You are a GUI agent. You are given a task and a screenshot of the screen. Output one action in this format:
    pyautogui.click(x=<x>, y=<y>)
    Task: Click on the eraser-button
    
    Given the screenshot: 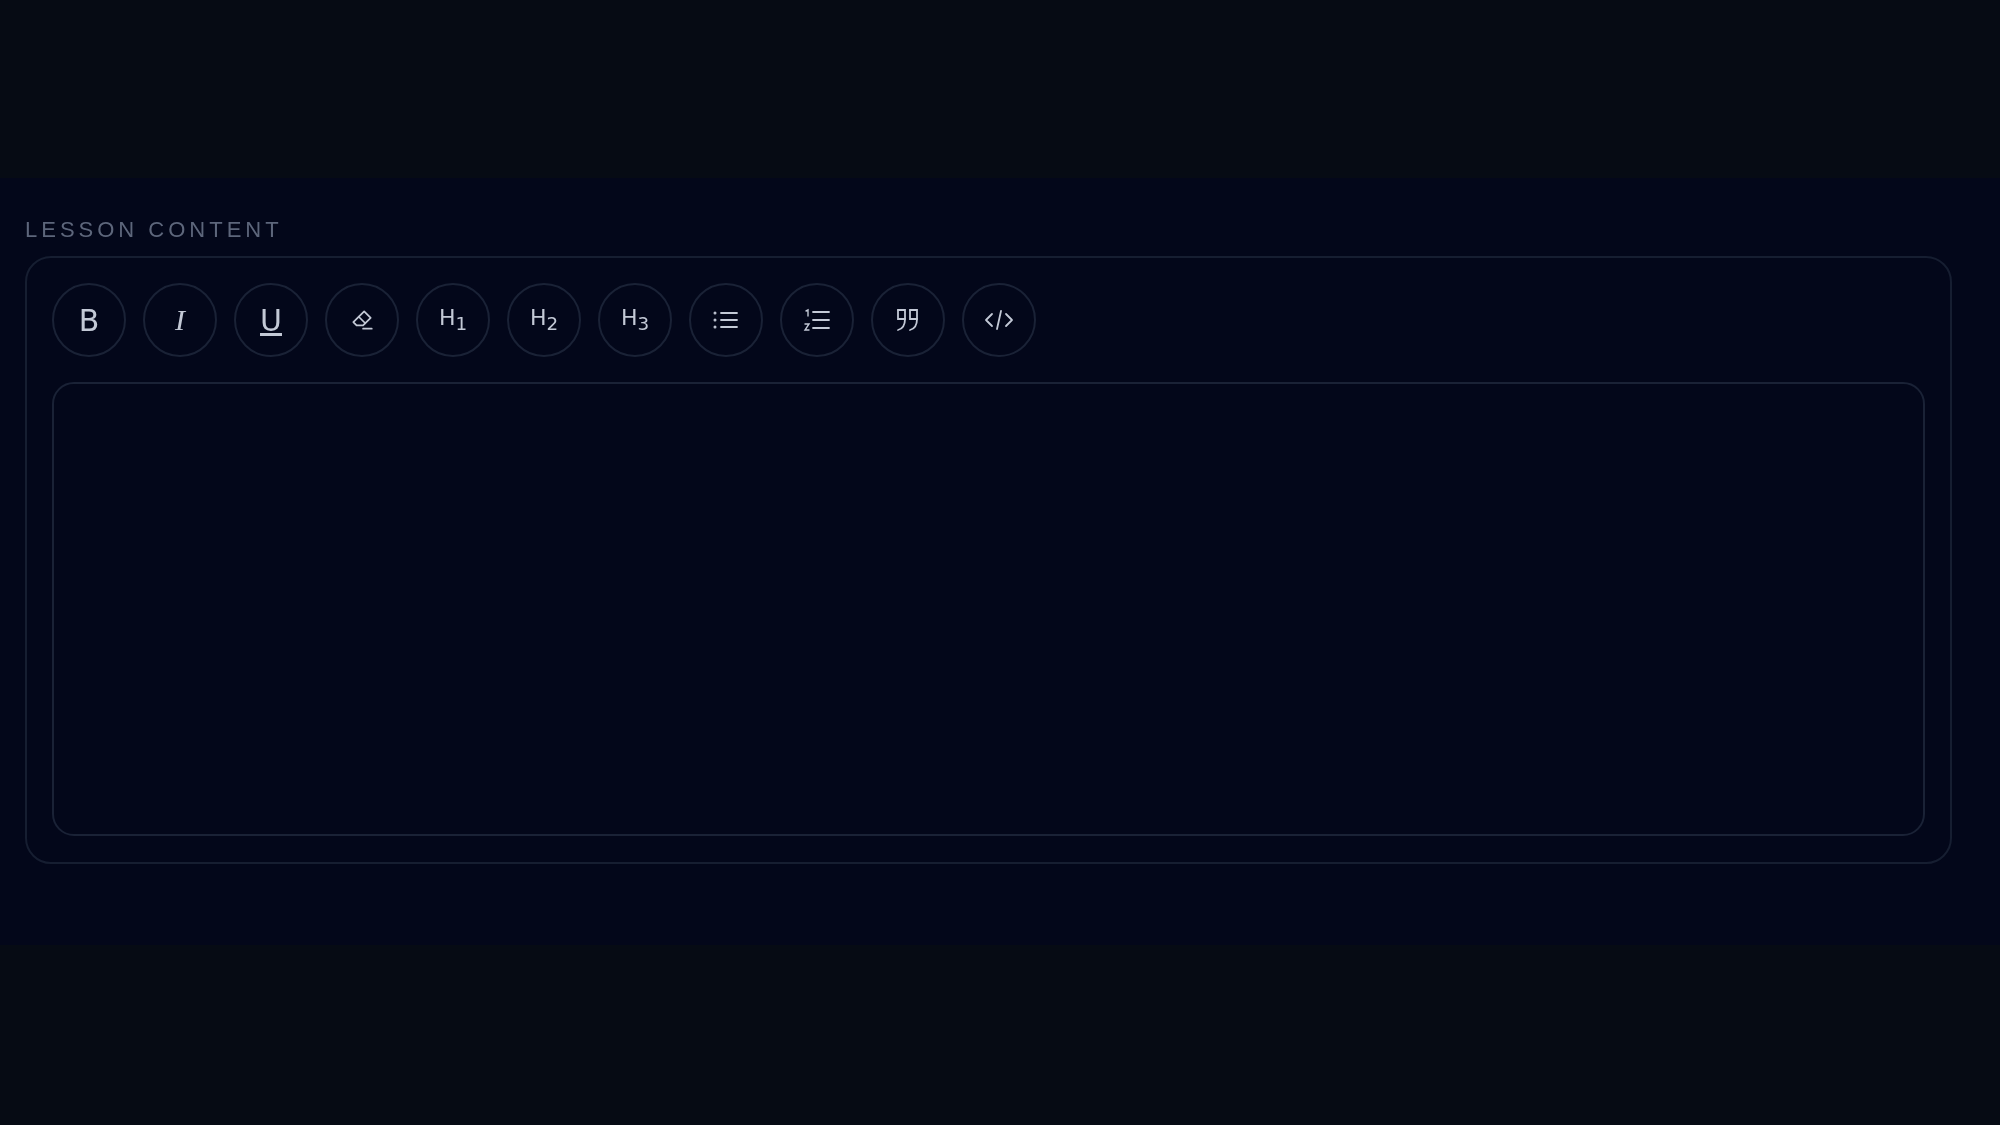 What is the action you would take?
    pyautogui.click(x=362, y=320)
    